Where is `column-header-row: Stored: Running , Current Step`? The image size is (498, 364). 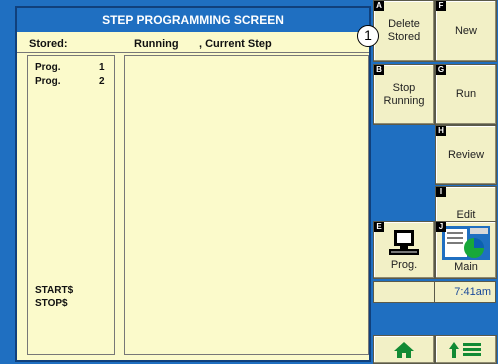 column-header-row: Stored: Running , Current Step is located at coordinates (193, 43).